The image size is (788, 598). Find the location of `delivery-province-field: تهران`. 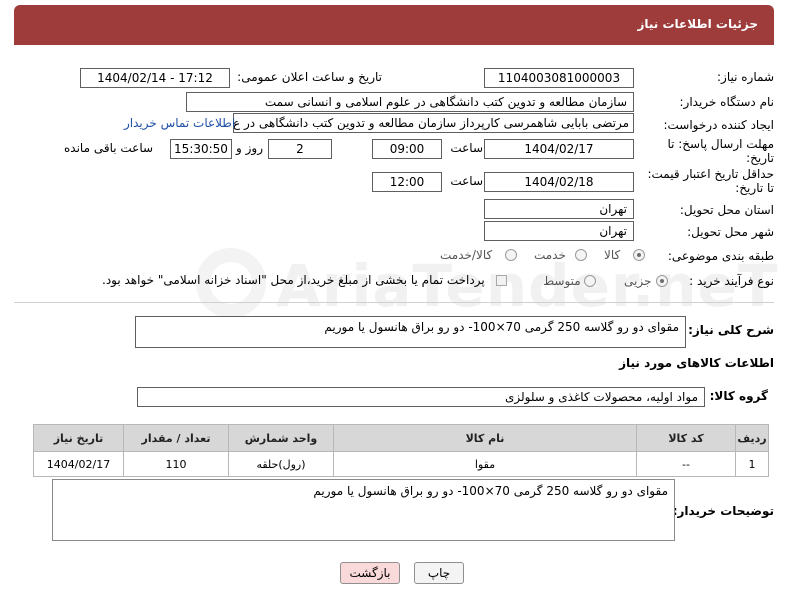

delivery-province-field: تهران is located at coordinates (559, 209).